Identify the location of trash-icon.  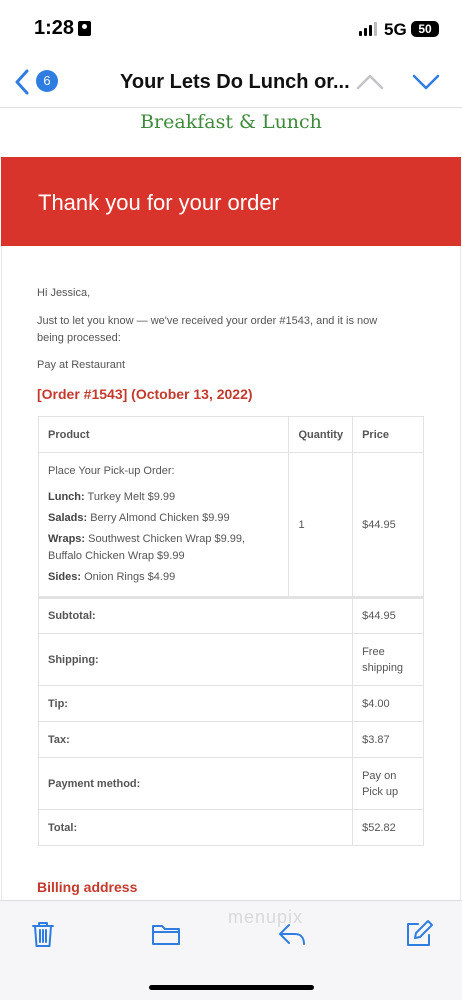
(43, 934).